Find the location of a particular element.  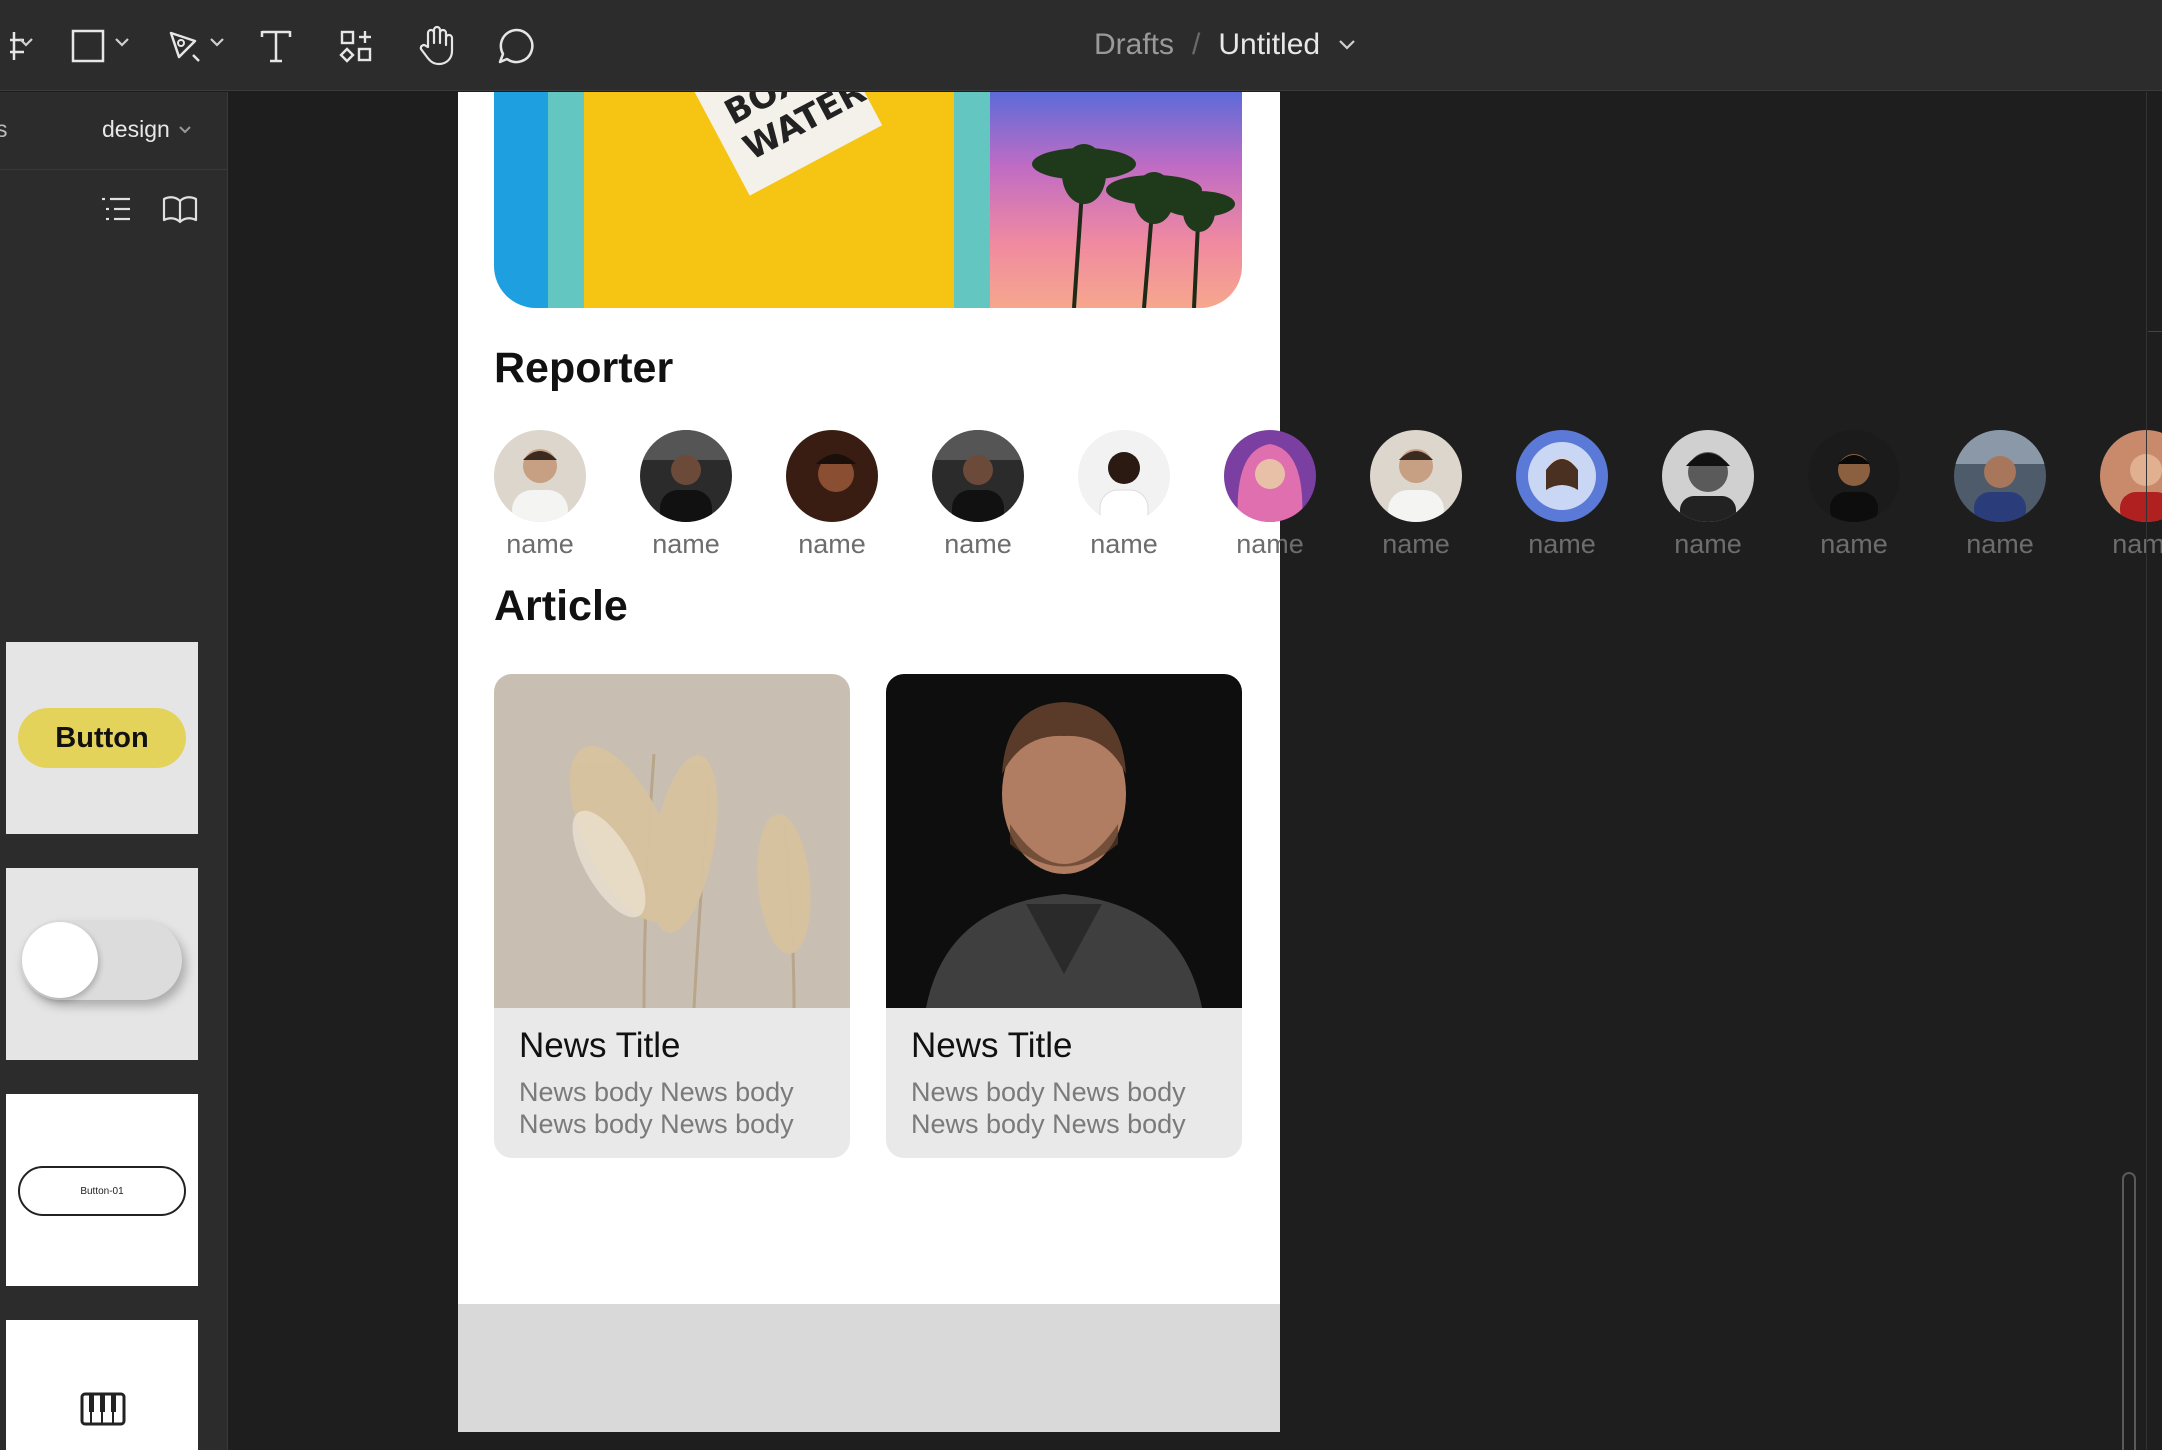

sidebar-header: s design is located at coordinates (114, 131).